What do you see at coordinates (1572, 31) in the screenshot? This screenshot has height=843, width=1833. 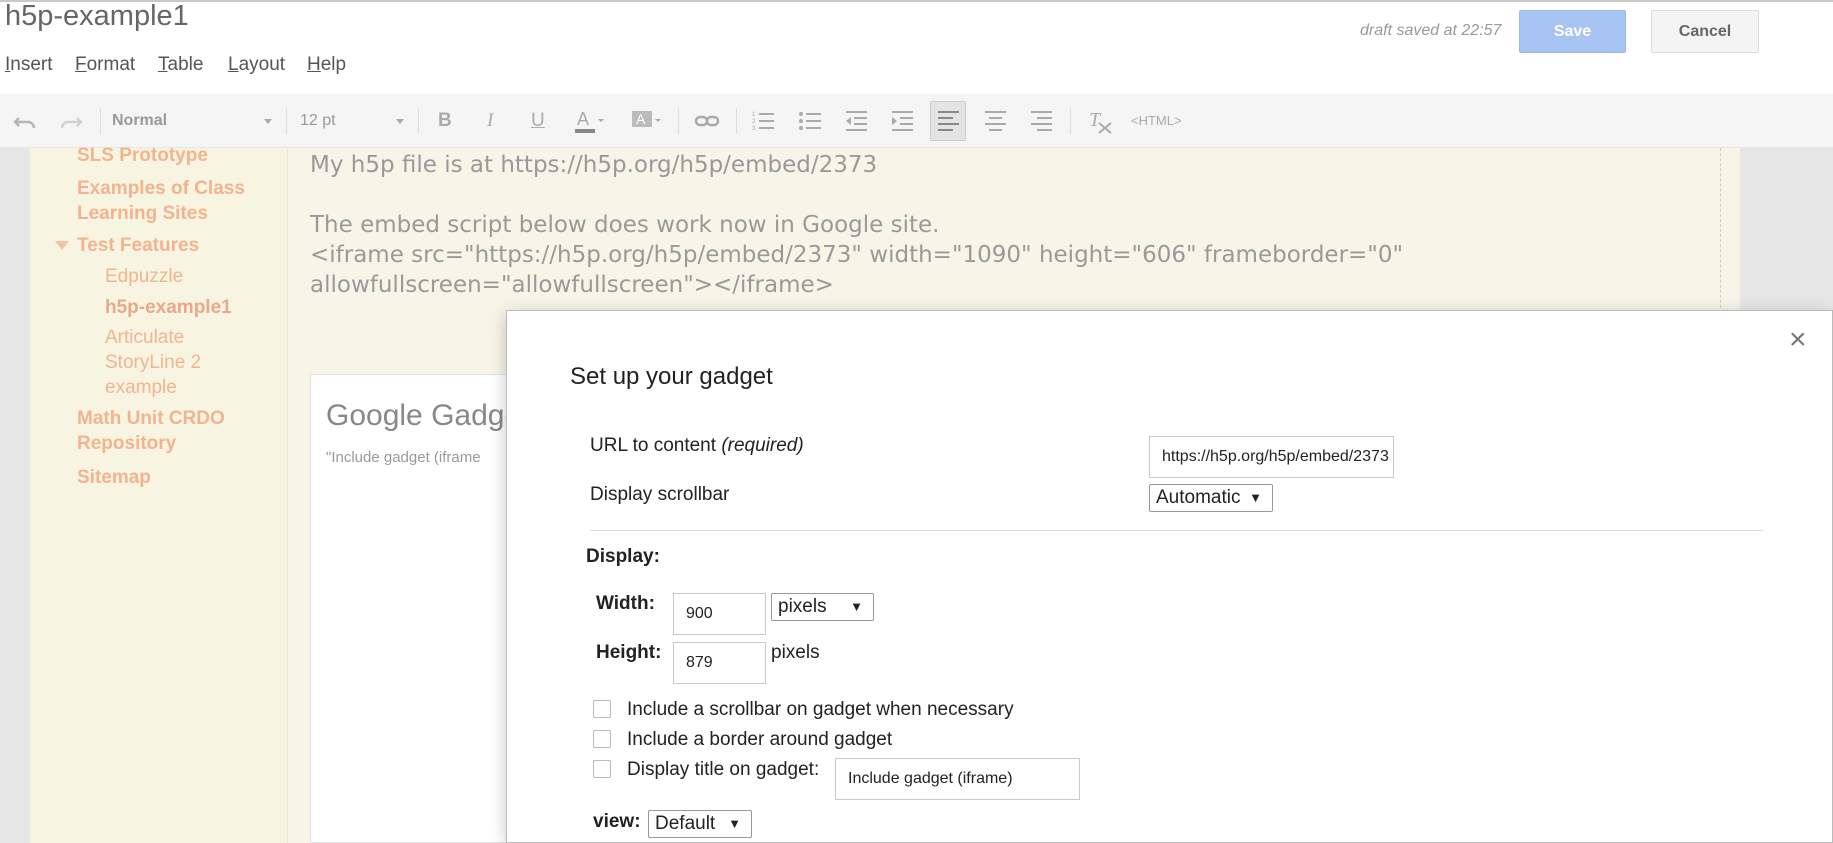 I see `save-button: Save` at bounding box center [1572, 31].